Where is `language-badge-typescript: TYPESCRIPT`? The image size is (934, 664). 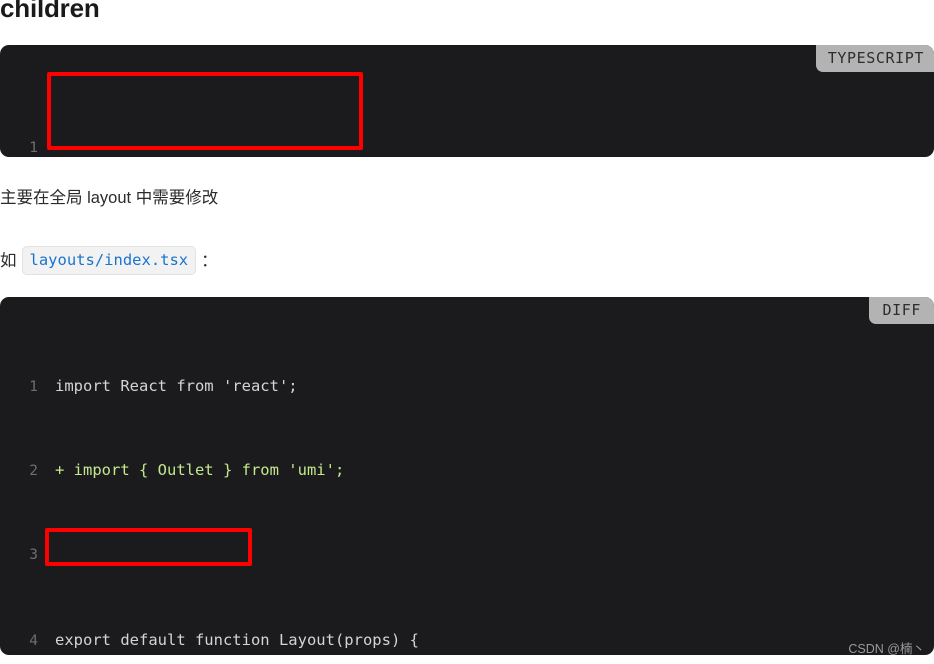 language-badge-typescript: TYPESCRIPT is located at coordinates (874, 58).